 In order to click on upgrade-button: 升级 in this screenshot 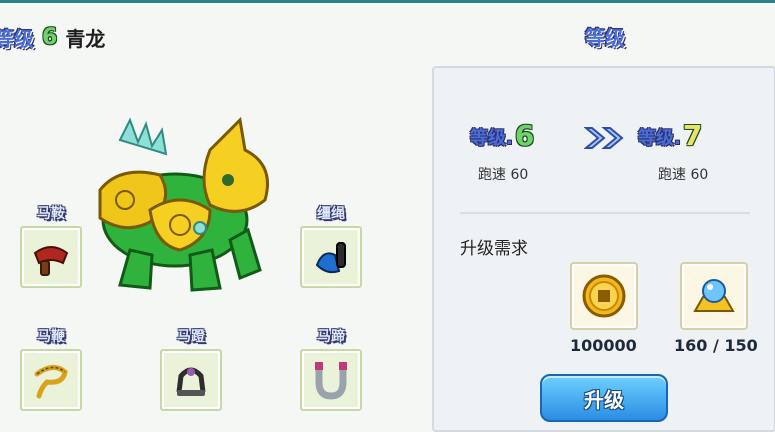, I will do `click(604, 398)`.